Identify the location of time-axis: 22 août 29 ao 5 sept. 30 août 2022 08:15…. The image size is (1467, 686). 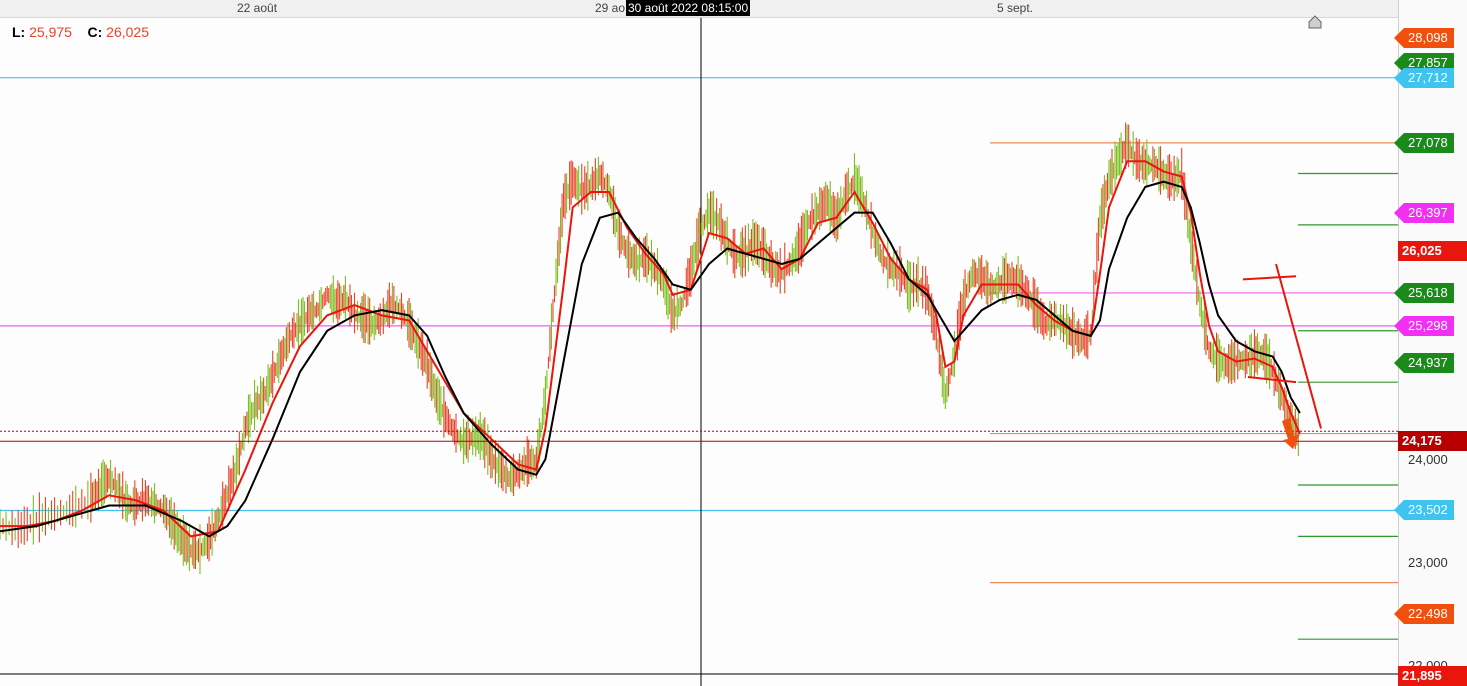
(699, 9).